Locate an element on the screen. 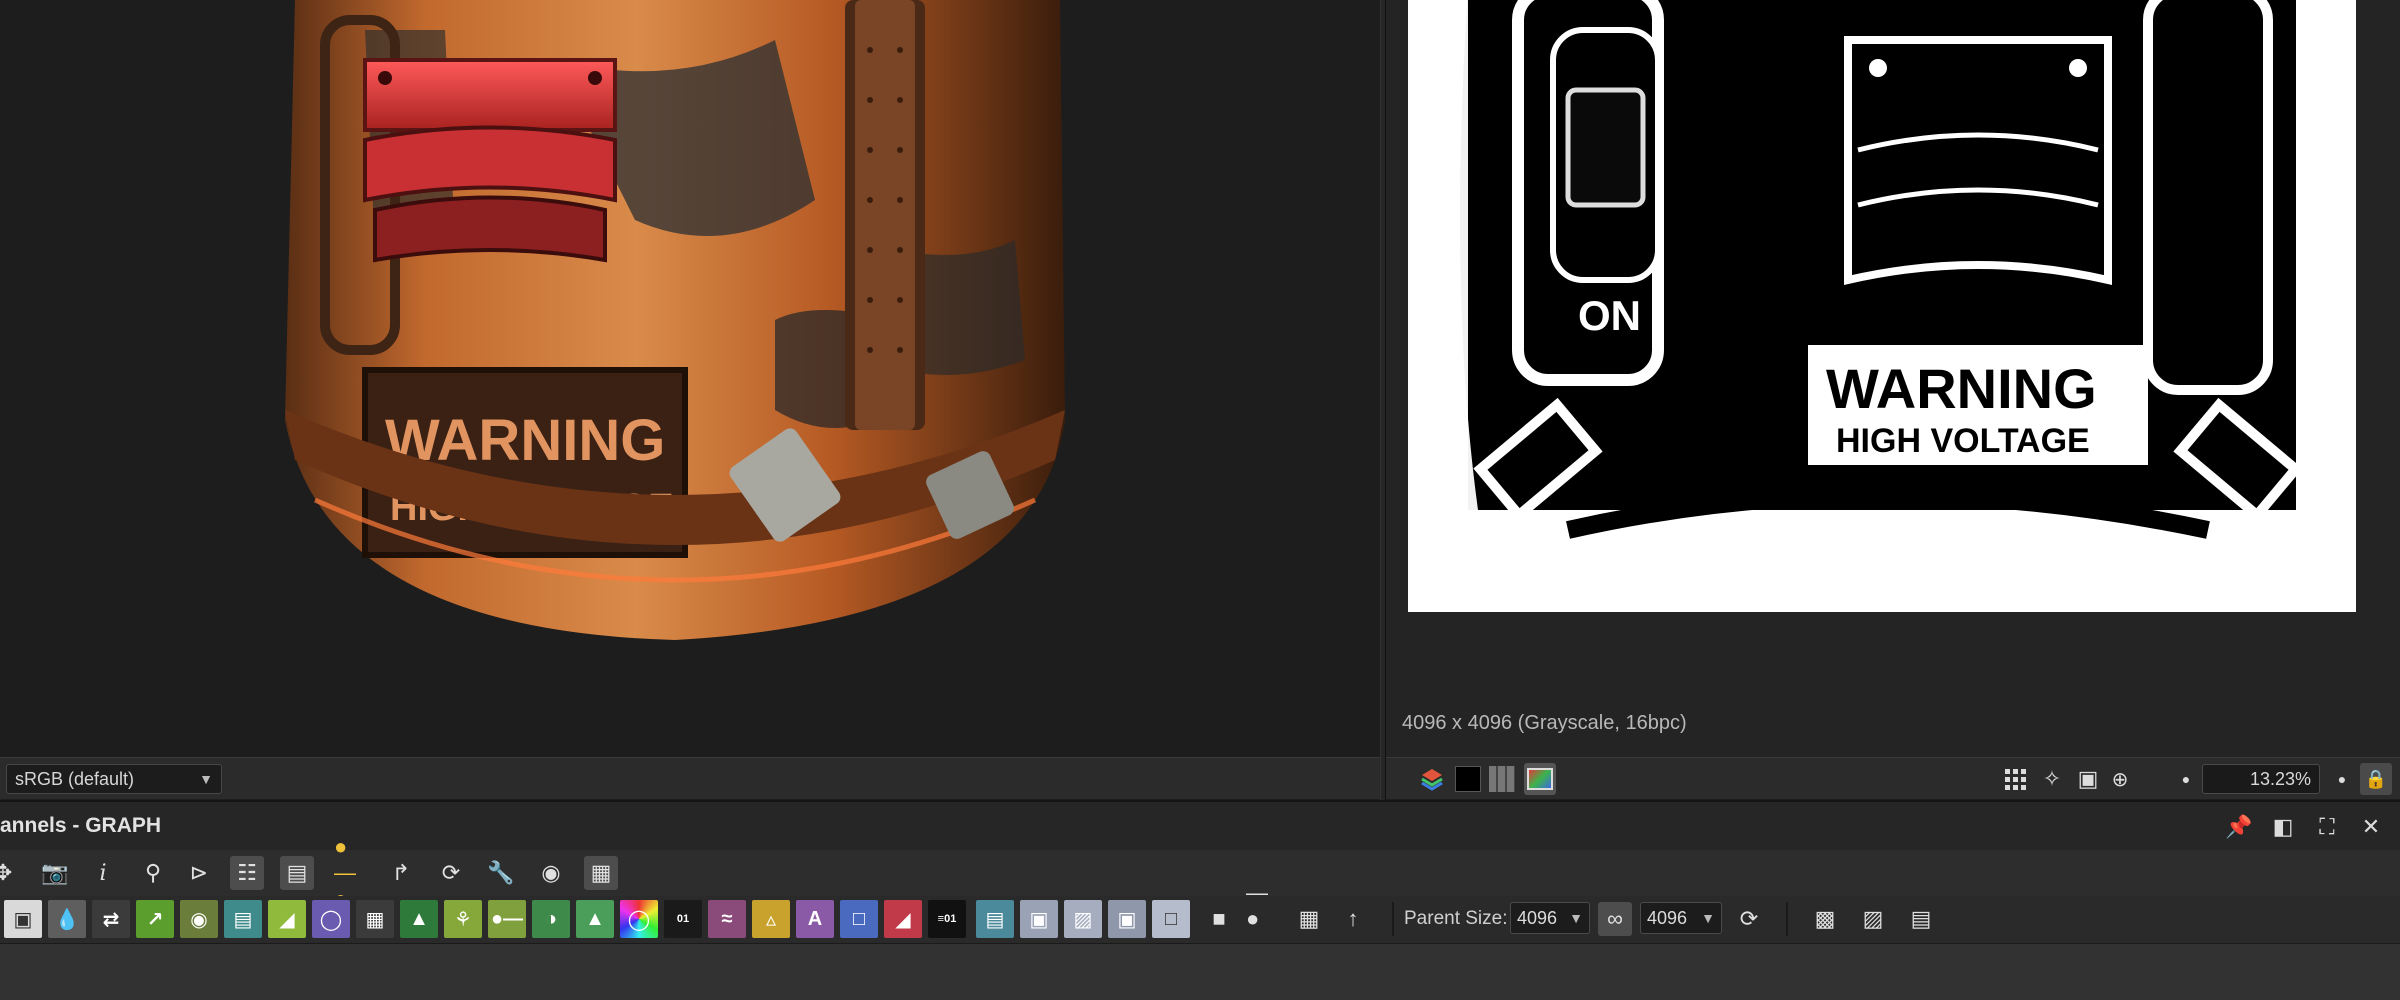  fill-node-icon: ▲ is located at coordinates (419, 919).